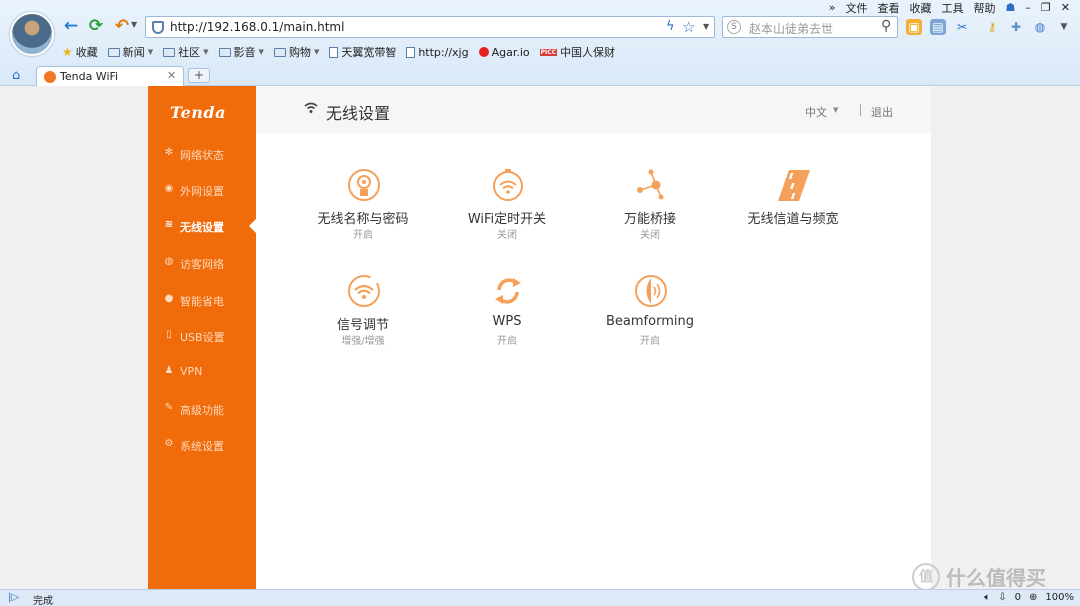 The height and width of the screenshot is (606, 1080). What do you see at coordinates (311, 107) in the screenshot?
I see `wifi-icon` at bounding box center [311, 107].